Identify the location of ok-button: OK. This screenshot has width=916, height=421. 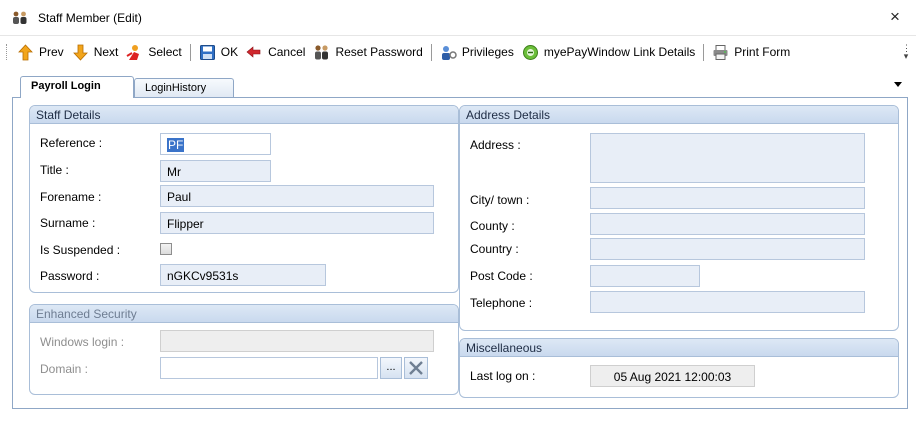
(218, 52).